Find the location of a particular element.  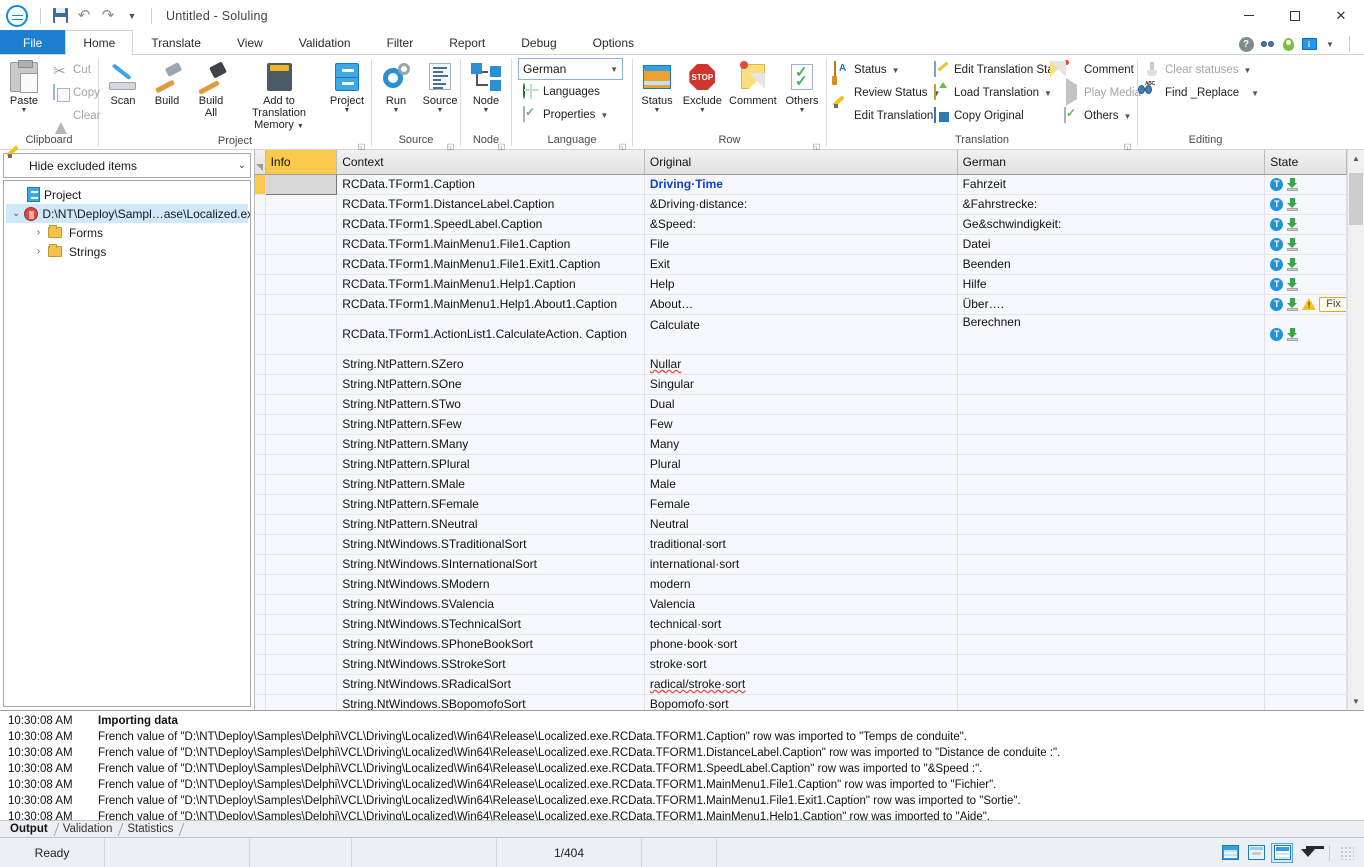

cell-original: Many is located at coordinates (801, 444).